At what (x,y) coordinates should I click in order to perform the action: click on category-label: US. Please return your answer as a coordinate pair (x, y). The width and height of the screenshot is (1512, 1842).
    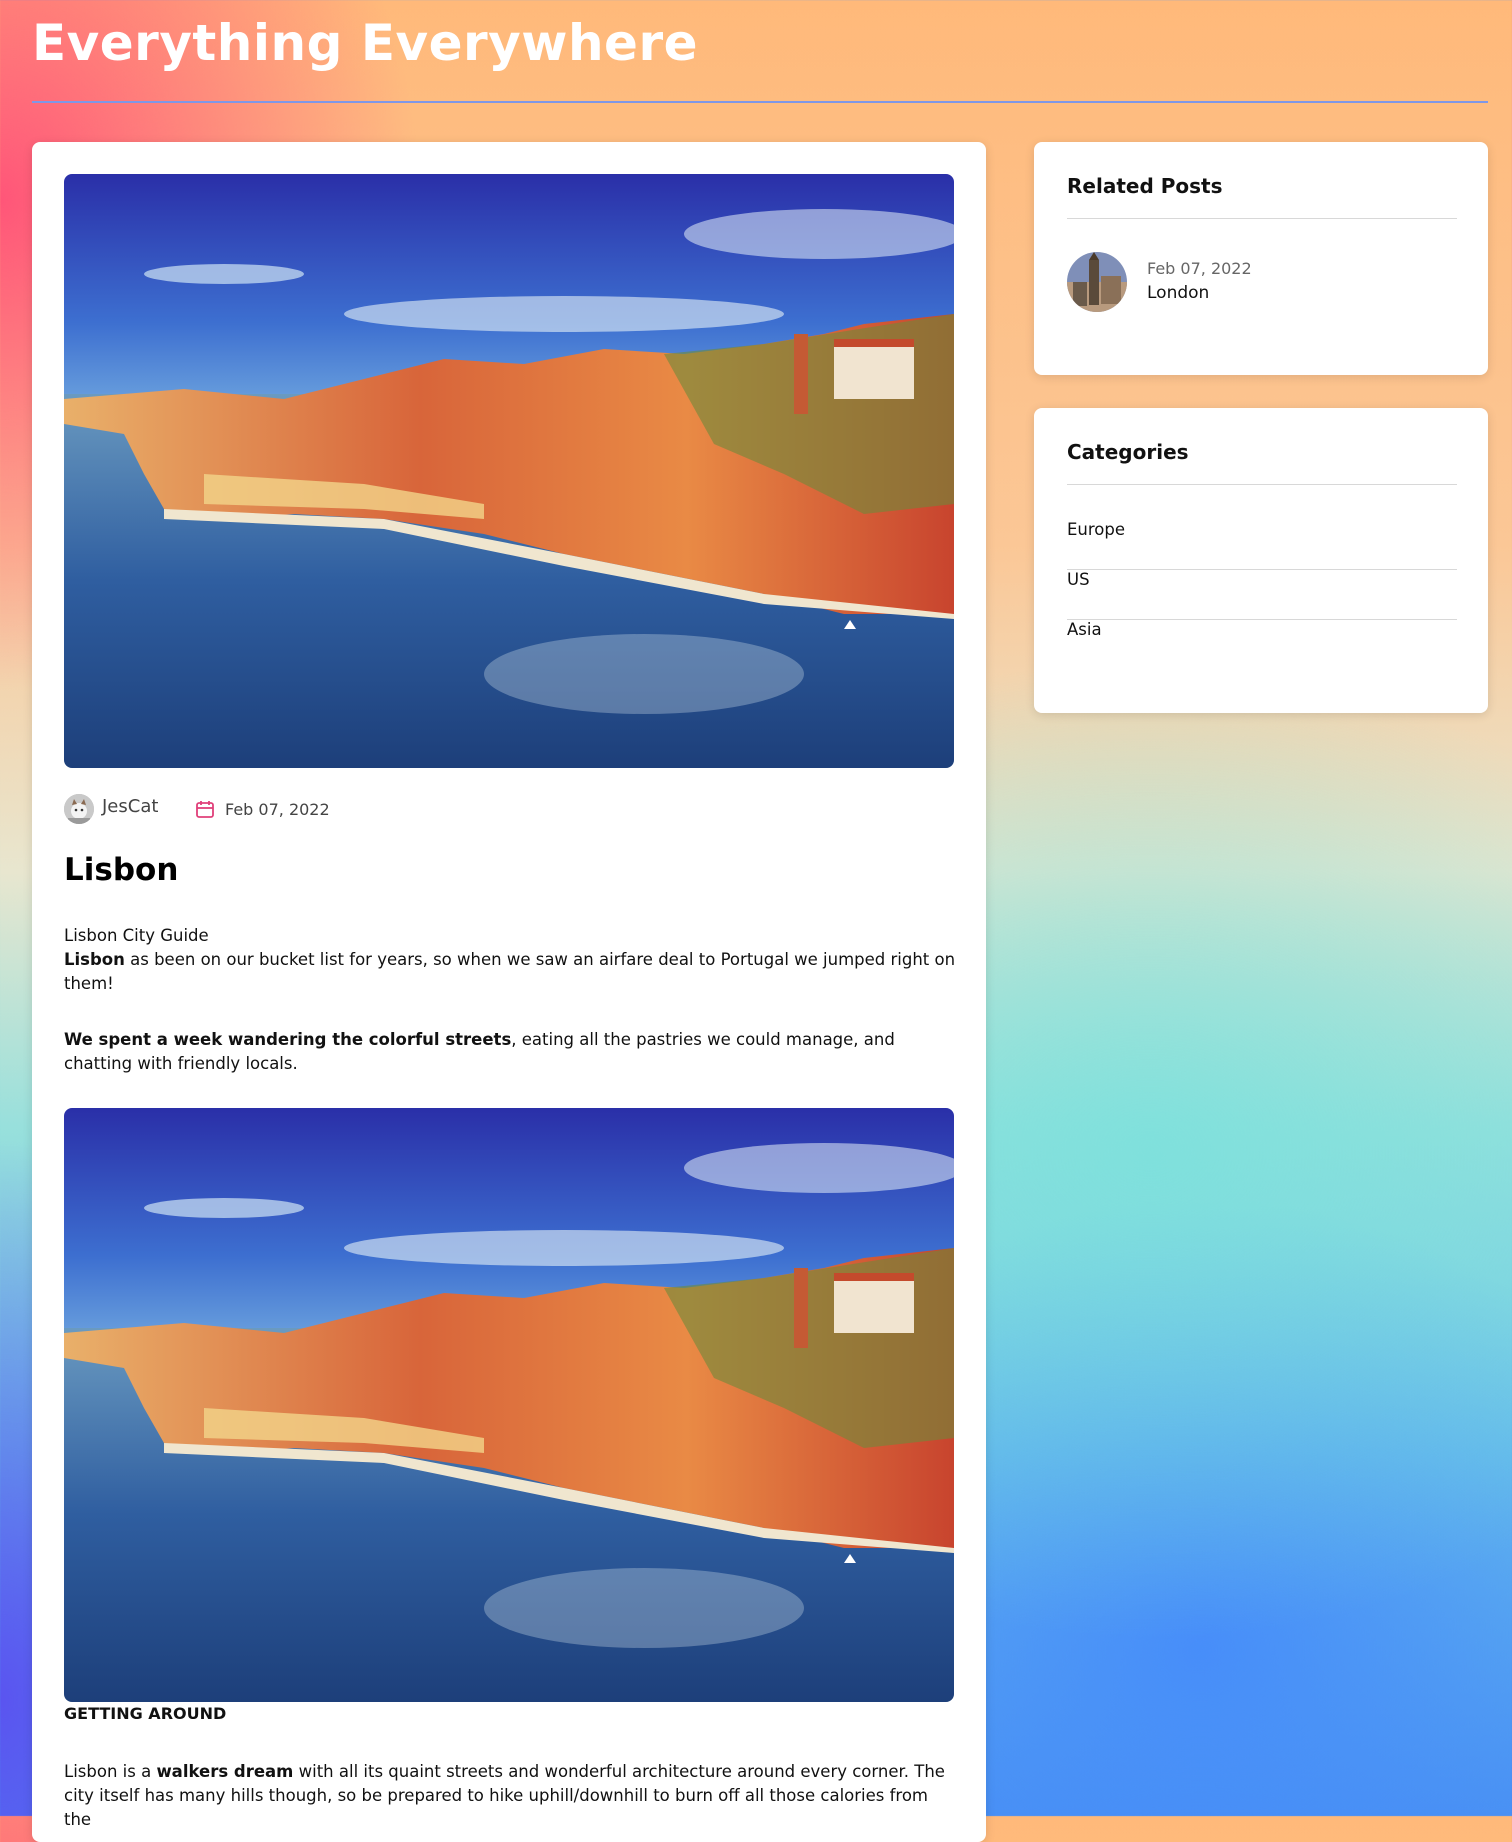
    Looking at the image, I should click on (1078, 579).